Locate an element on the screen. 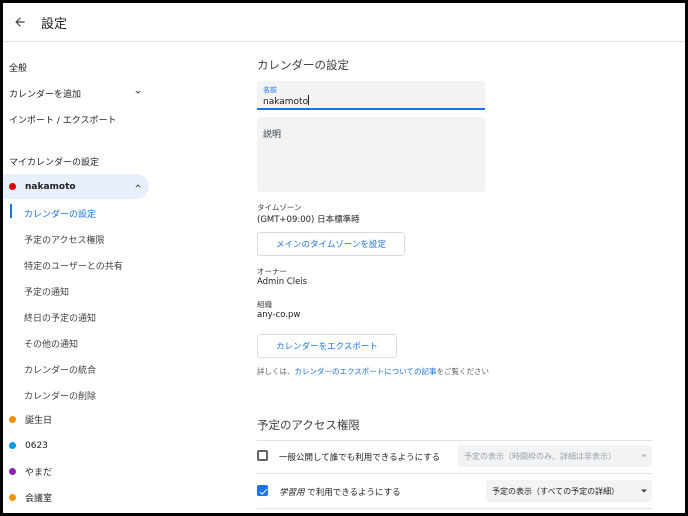 Image resolution: width=688 pixels, height=516 pixels. set-main-timezone-button: メインのタイムゾーンを設定 is located at coordinates (331, 244).